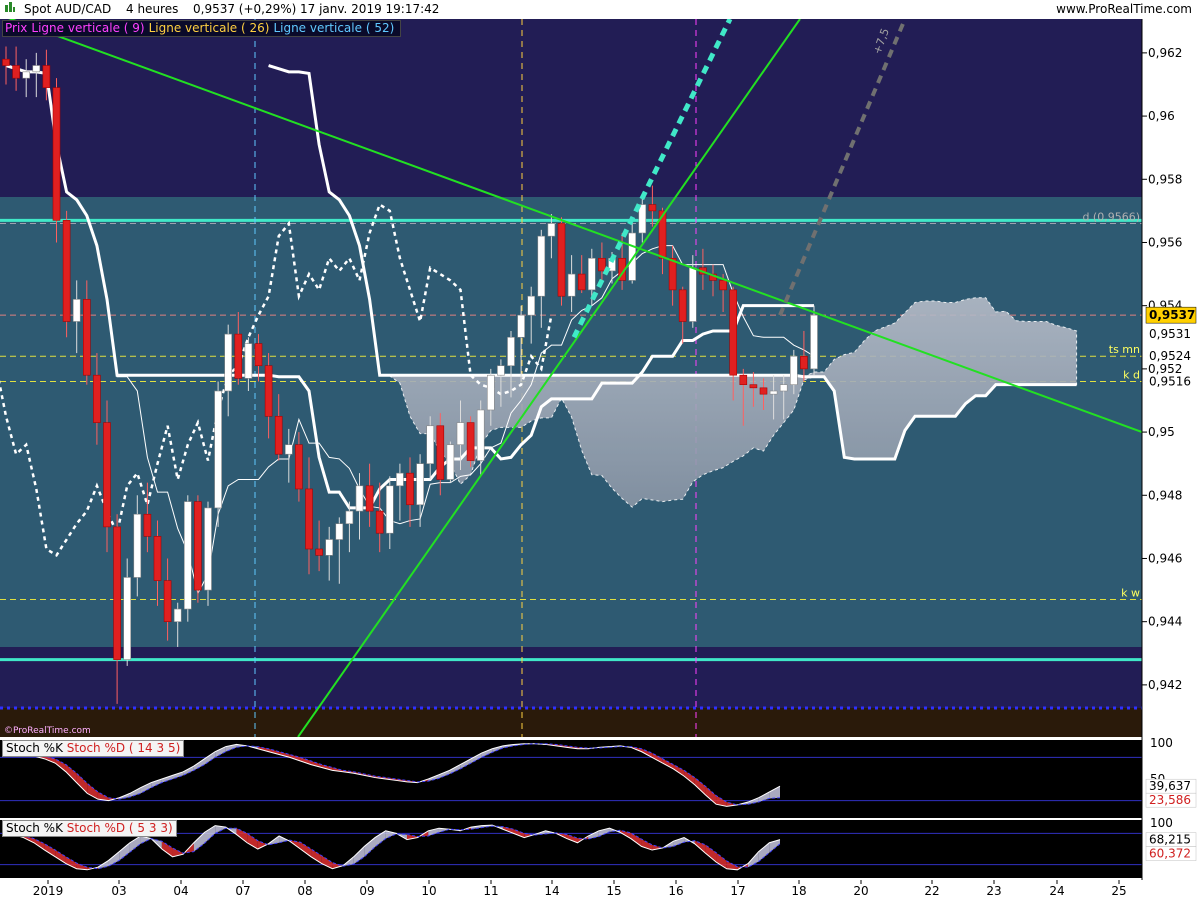 This screenshot has width=1200, height=900. Describe the element at coordinates (675, 891) in the screenshot. I see `x-tick-label: 16` at that location.